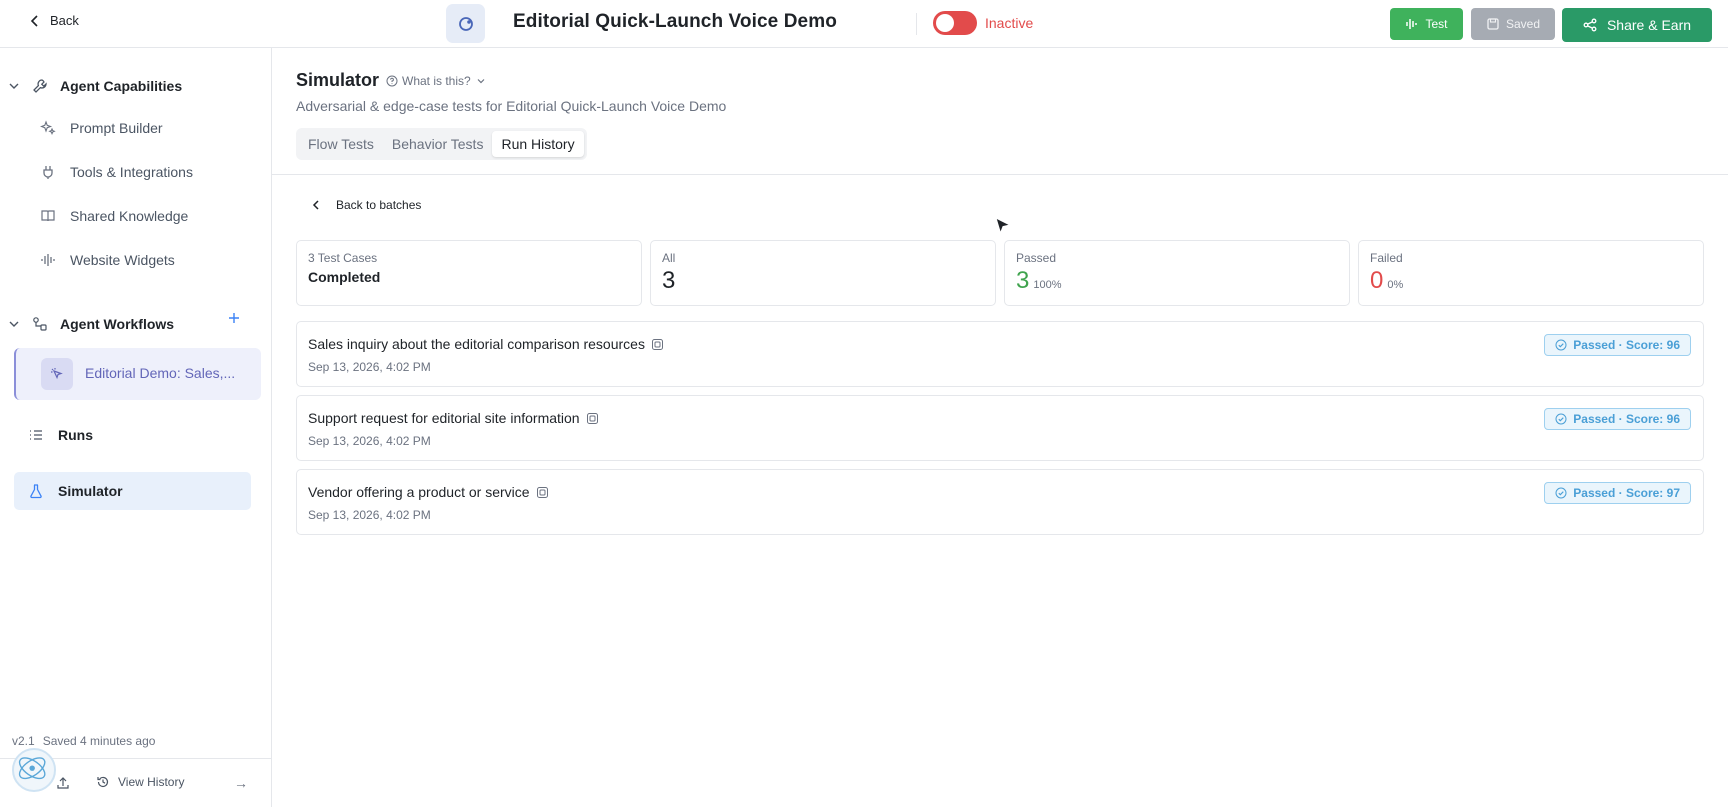  I want to click on section-agent-capabilities: Agent Capabilities, so click(95, 86).